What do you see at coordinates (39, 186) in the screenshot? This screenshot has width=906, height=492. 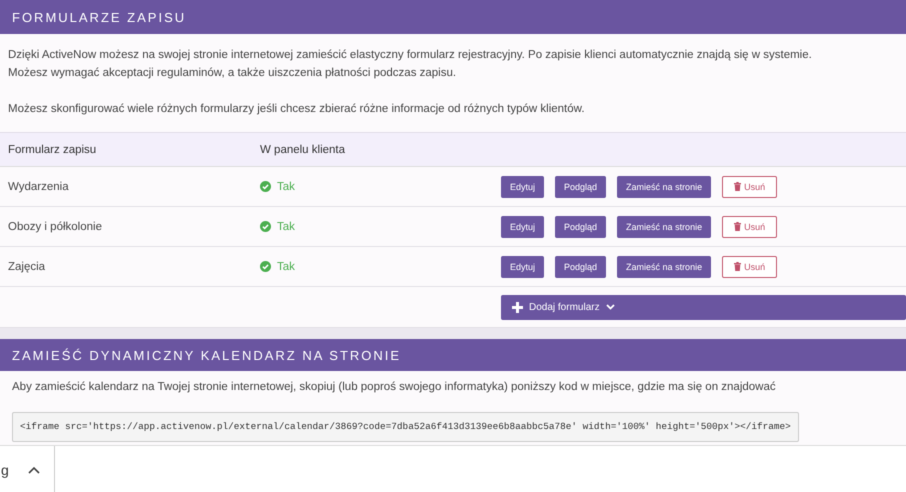 I see `form-name: Wydarzenia` at bounding box center [39, 186].